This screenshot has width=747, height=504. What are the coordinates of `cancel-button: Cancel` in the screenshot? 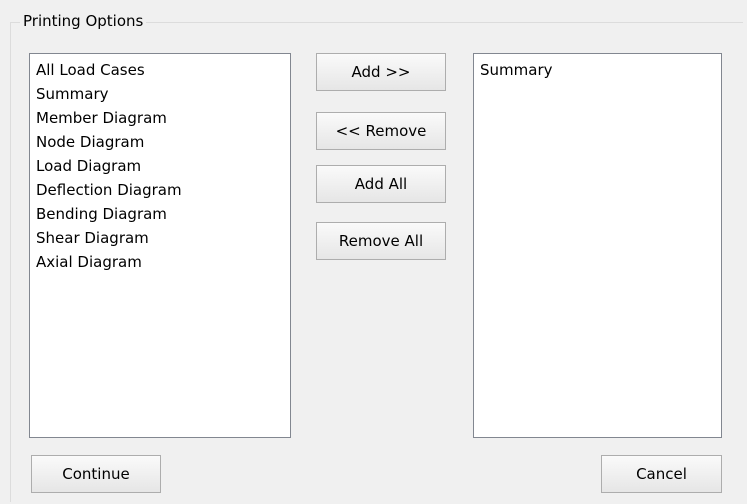 It's located at (661, 474).